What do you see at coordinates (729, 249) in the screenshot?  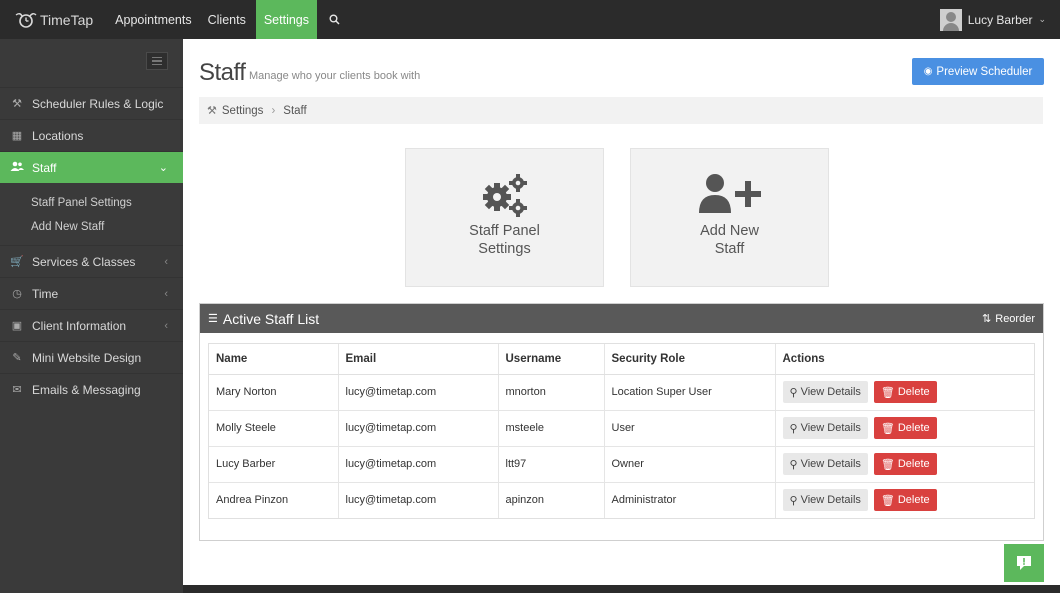 I see `tile-label-line2: Staff` at bounding box center [729, 249].